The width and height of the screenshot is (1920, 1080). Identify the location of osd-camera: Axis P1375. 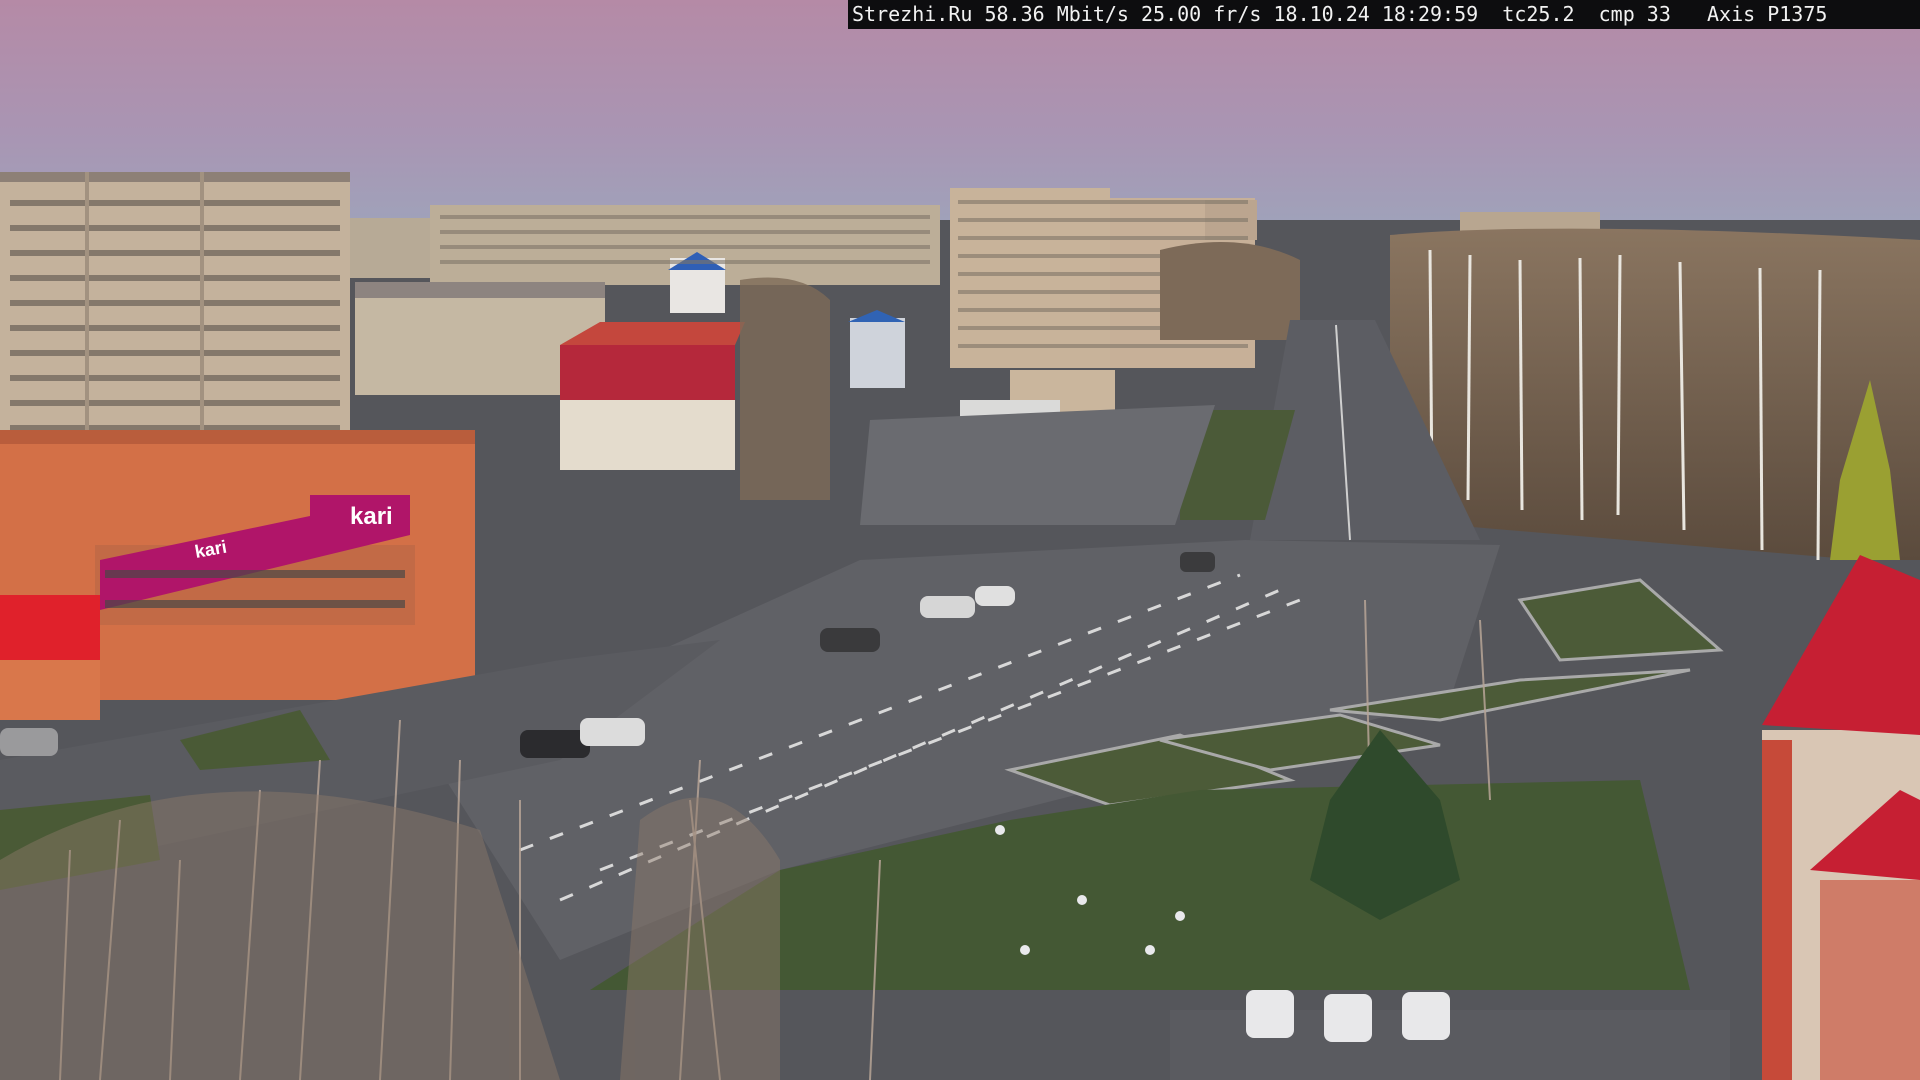
(1767, 14).